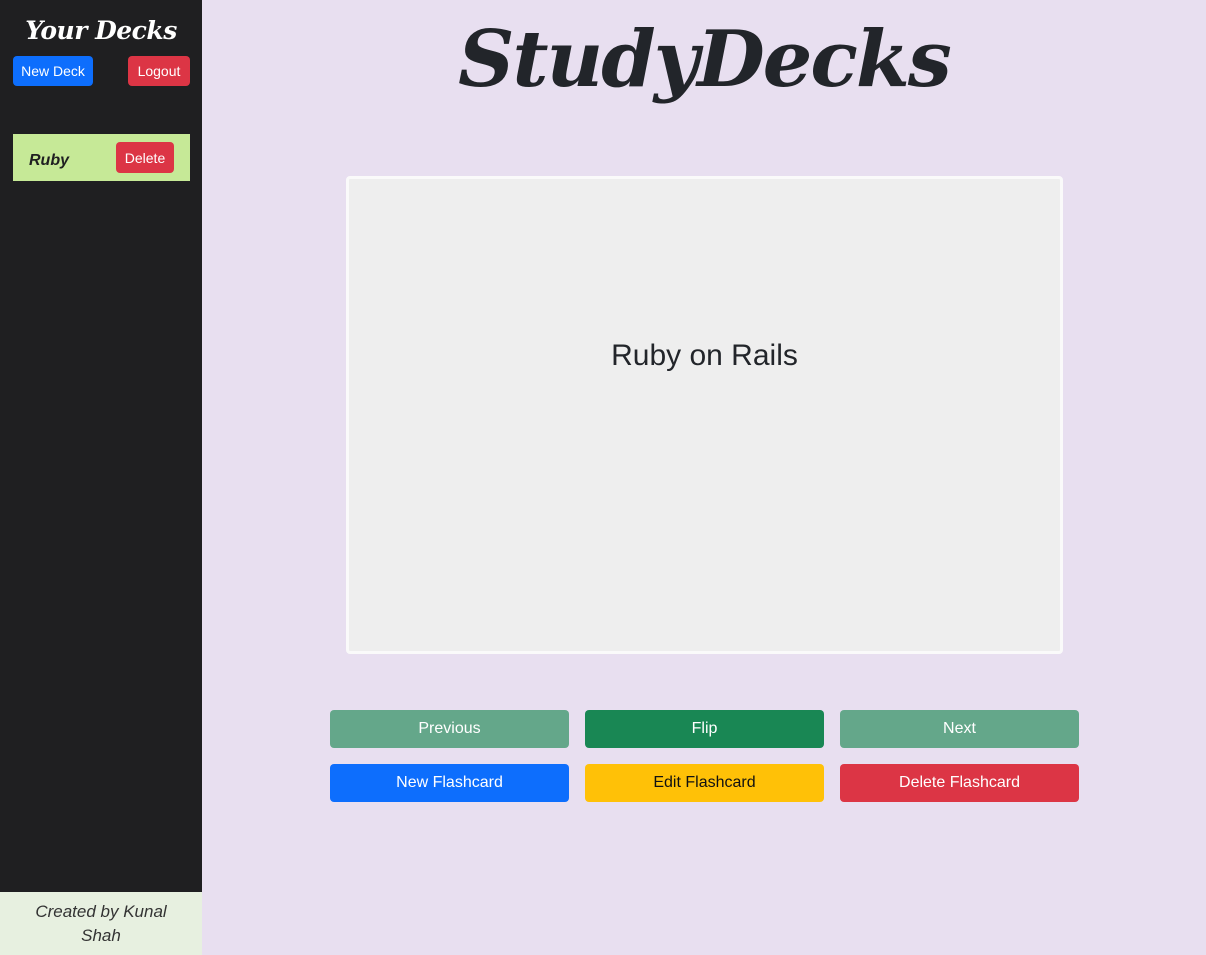 The image size is (1206, 955). What do you see at coordinates (705, 59) in the screenshot?
I see `page-title: StudyDecks` at bounding box center [705, 59].